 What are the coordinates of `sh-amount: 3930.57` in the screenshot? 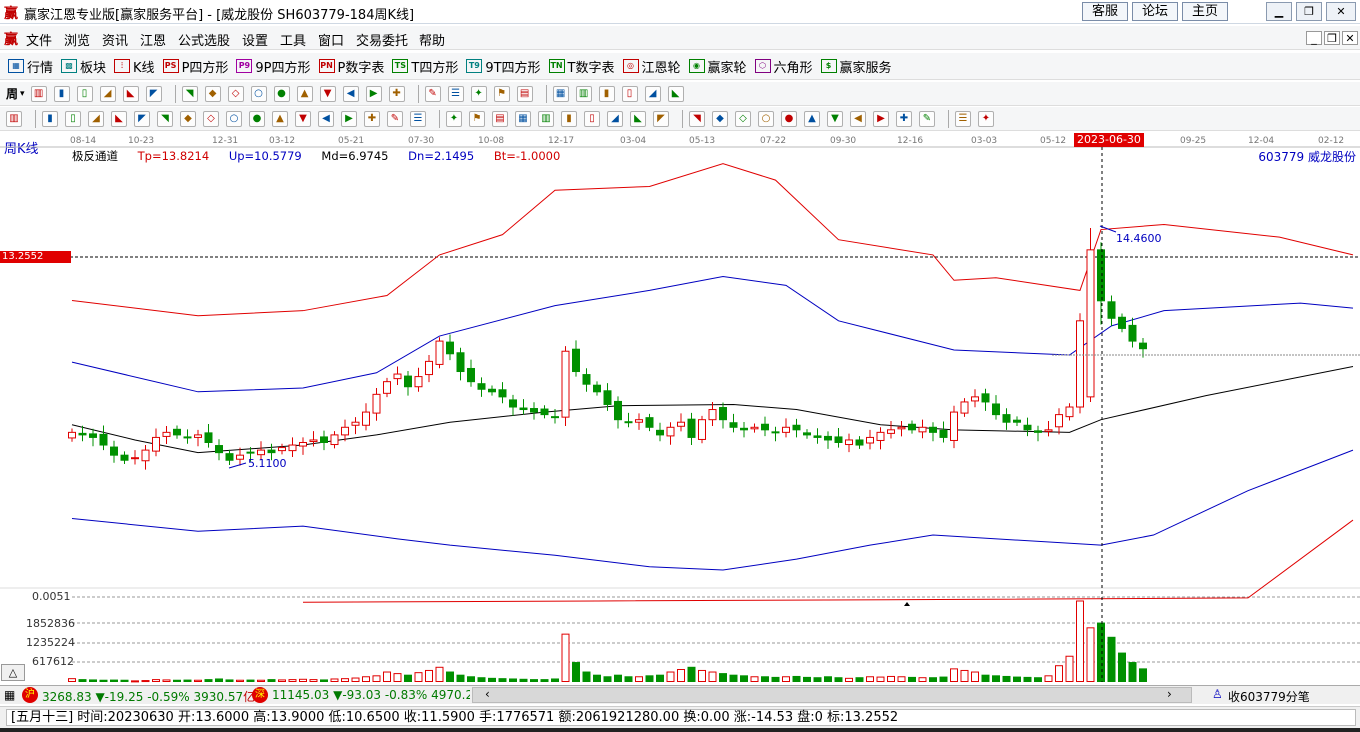 It's located at (218, 697).